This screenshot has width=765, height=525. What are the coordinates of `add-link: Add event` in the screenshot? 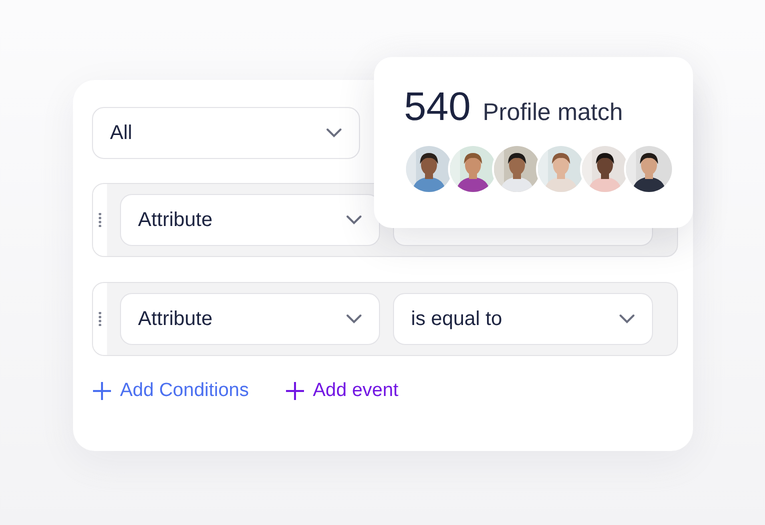 It's located at (341, 391).